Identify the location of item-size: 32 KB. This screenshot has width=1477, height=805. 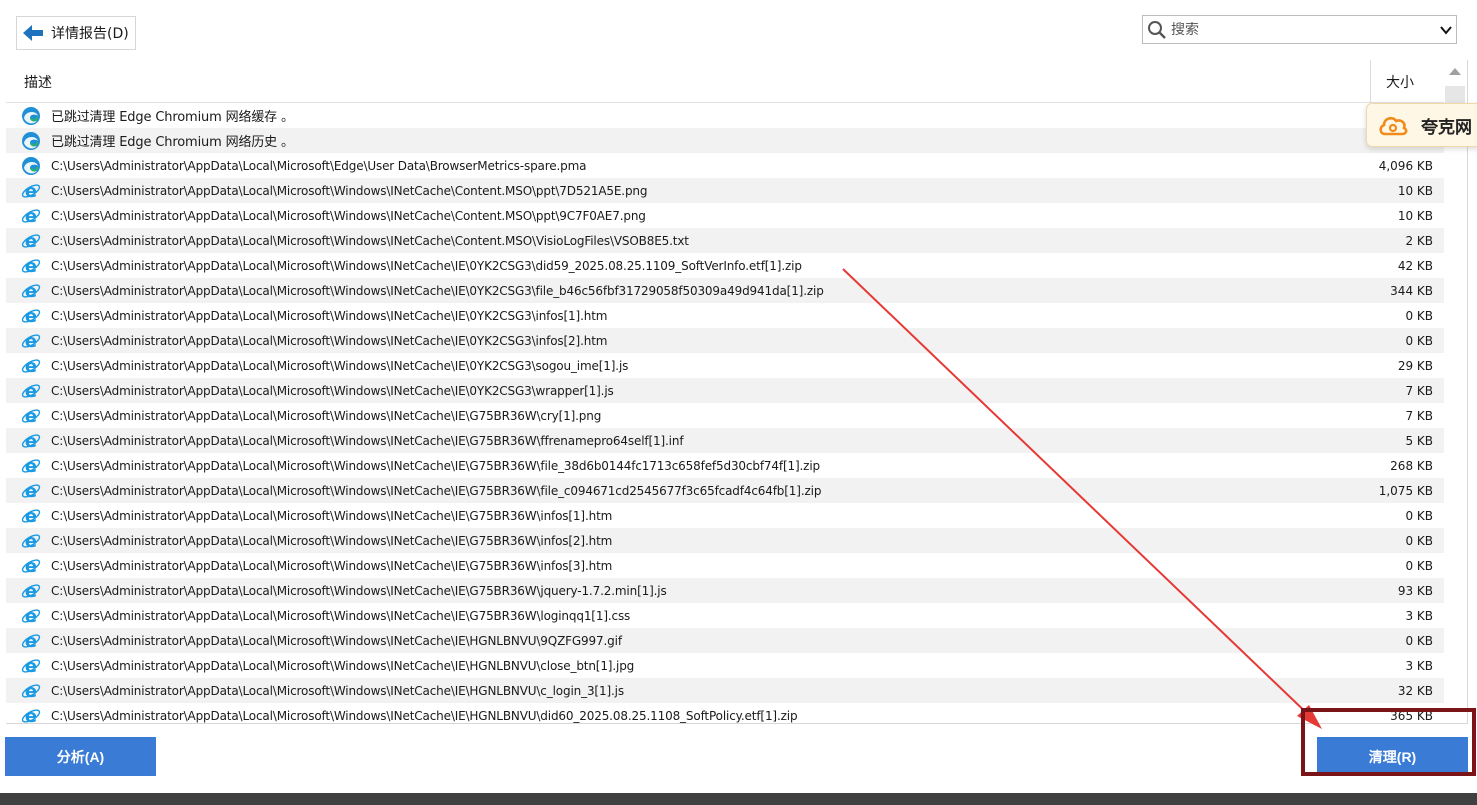
(1415, 690).